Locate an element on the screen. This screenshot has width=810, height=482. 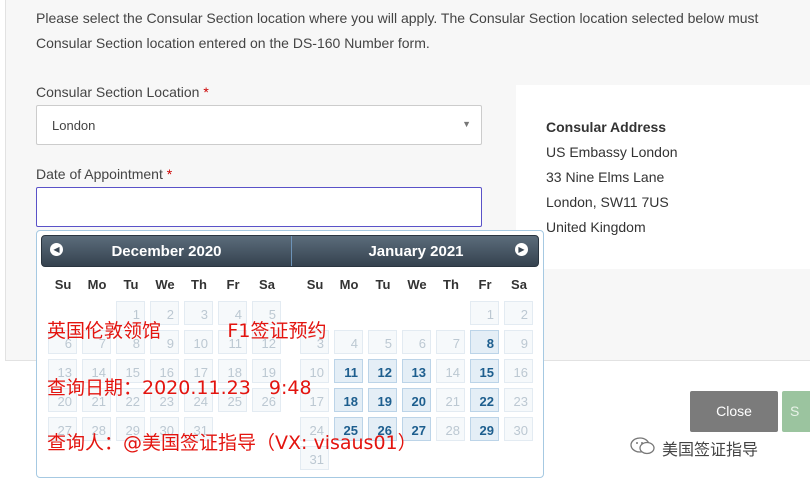
available-day: 11 is located at coordinates (348, 371).